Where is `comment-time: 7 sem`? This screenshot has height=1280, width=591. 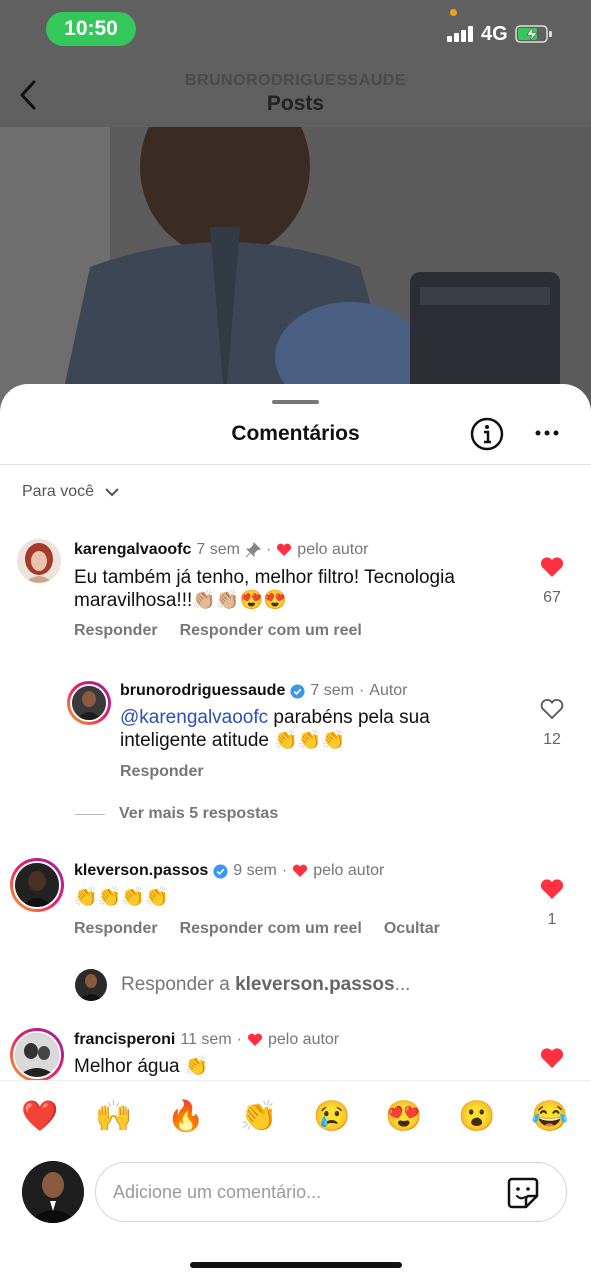 comment-time: 7 sem is located at coordinates (218, 549).